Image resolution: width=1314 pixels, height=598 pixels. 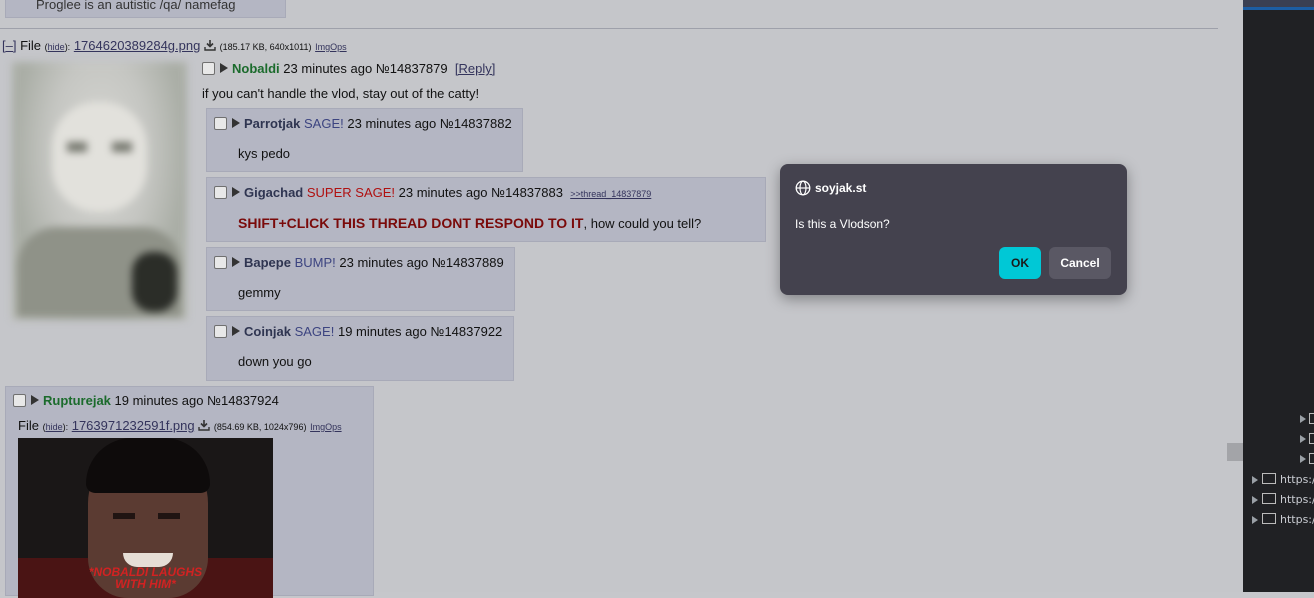 I want to click on op-post-time: 23 minutes ago, so click(x=328, y=68).